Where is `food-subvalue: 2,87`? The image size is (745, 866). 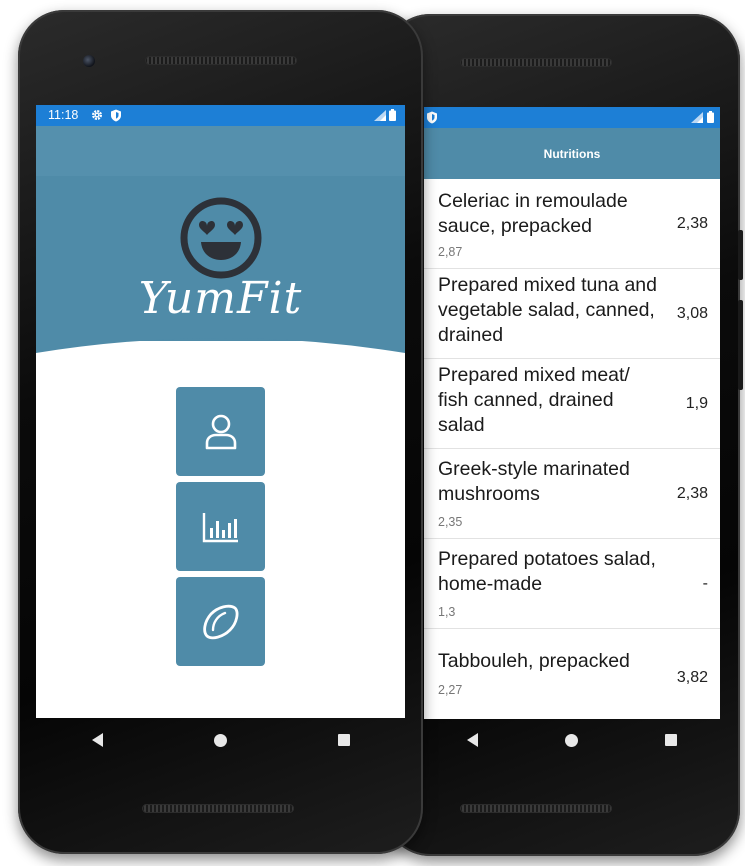 food-subvalue: 2,87 is located at coordinates (450, 252).